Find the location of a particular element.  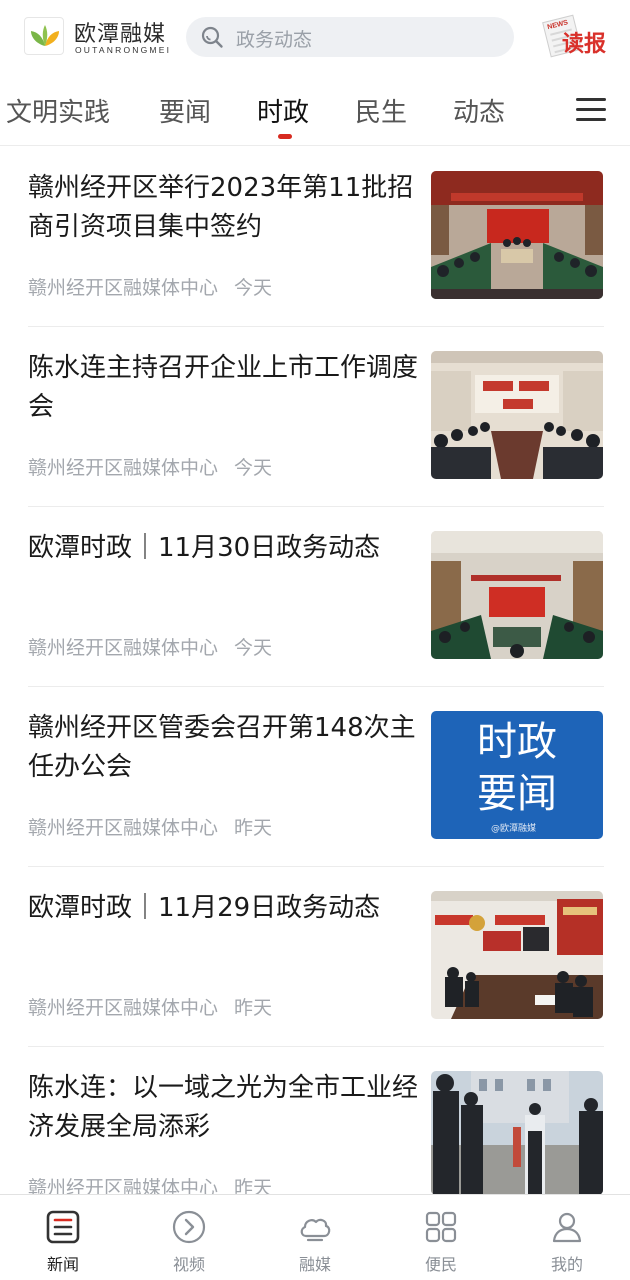

nav-services: 便民 is located at coordinates (441, 1237).